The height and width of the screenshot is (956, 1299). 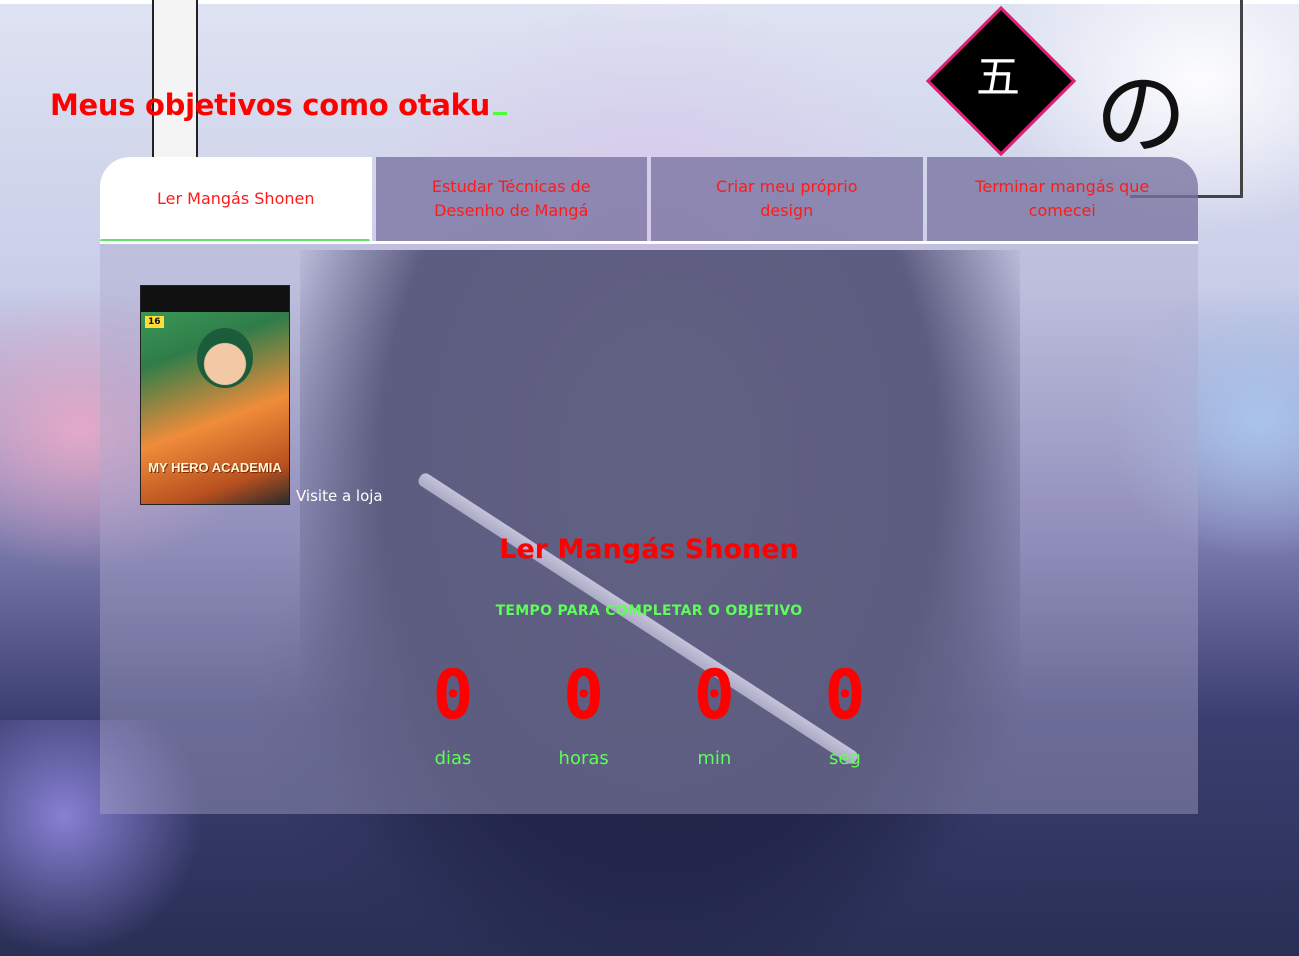 What do you see at coordinates (215, 467) in the screenshot?
I see `cover-title: MY HERO ACADEMIA` at bounding box center [215, 467].